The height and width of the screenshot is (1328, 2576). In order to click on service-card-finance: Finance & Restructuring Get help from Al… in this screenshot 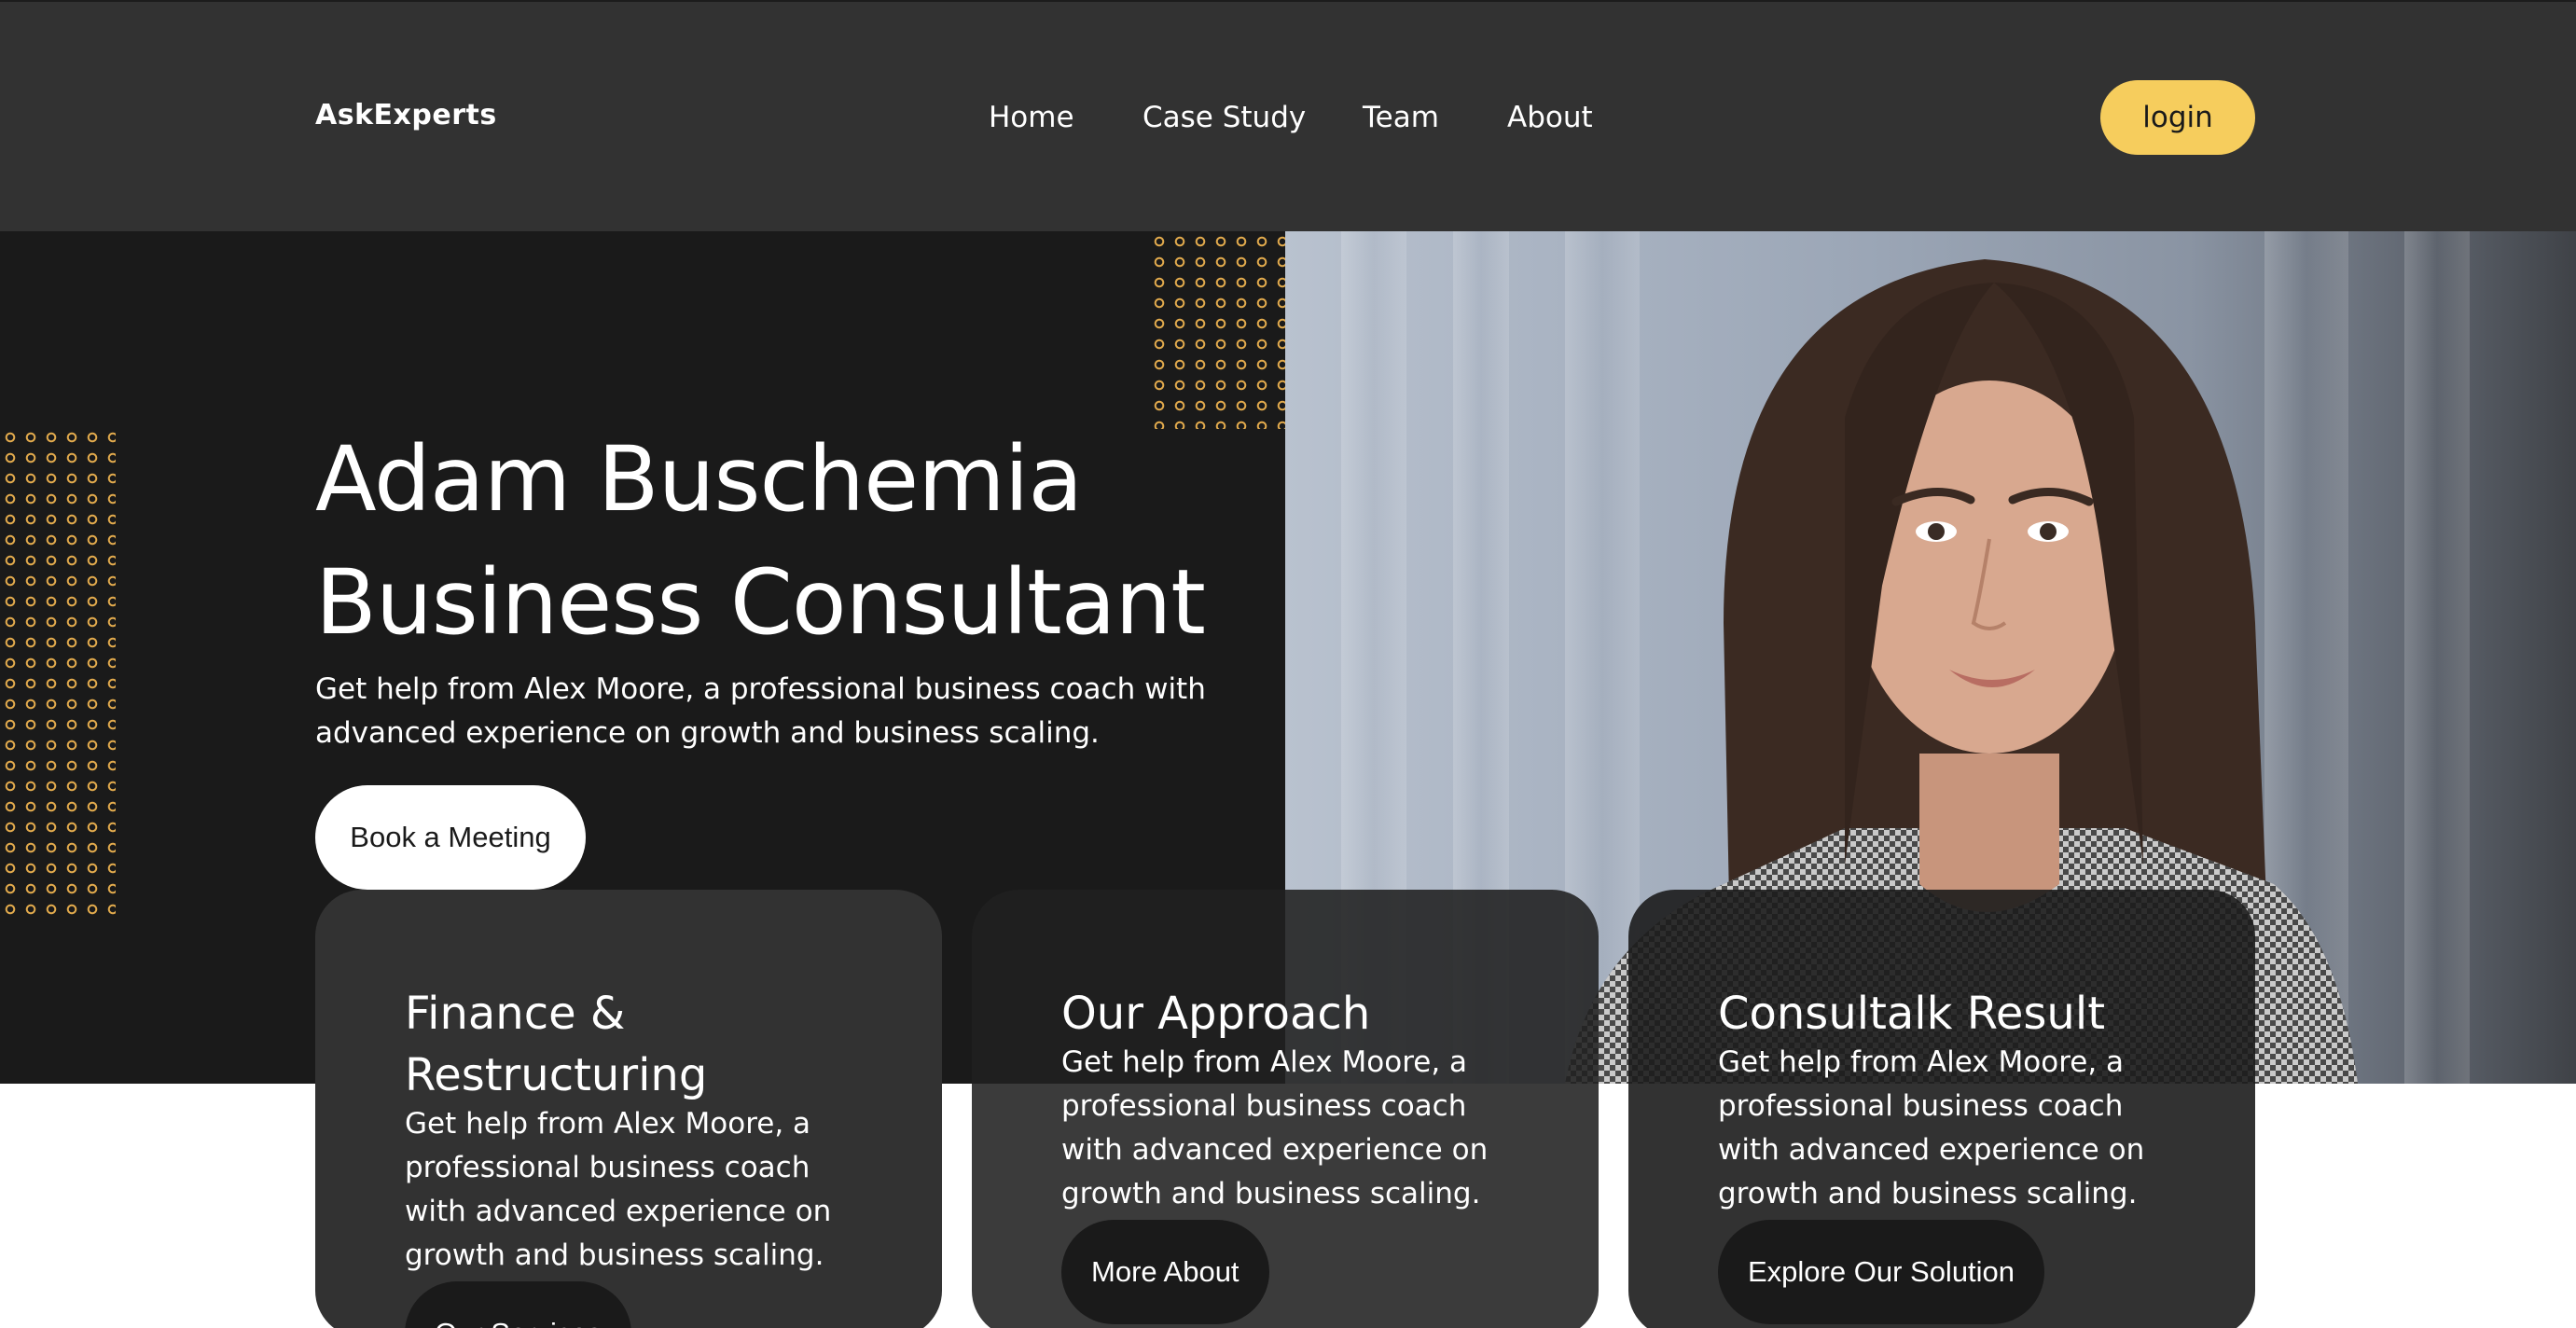, I will do `click(628, 1109)`.